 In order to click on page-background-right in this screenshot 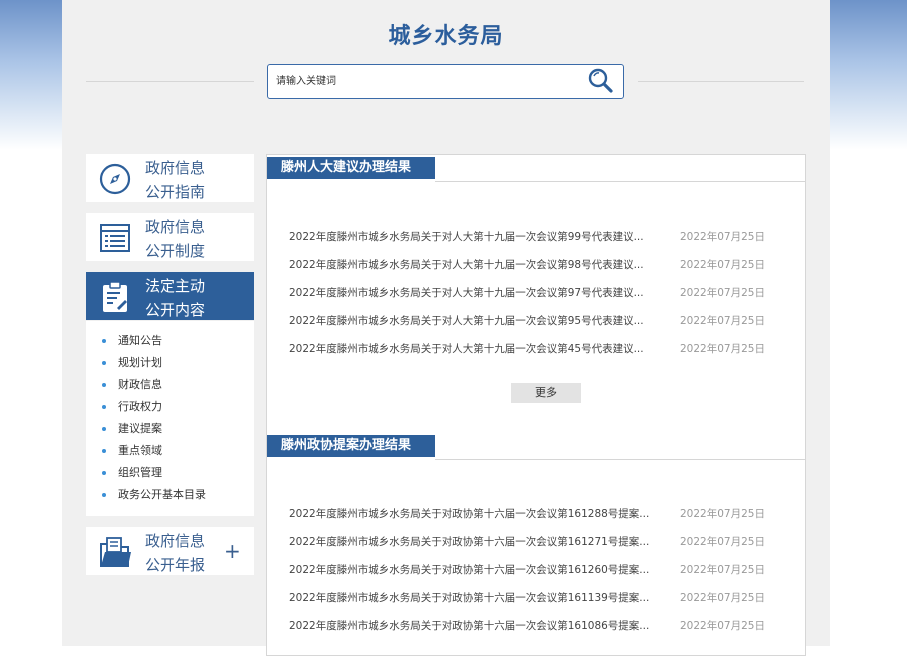, I will do `click(868, 323)`.